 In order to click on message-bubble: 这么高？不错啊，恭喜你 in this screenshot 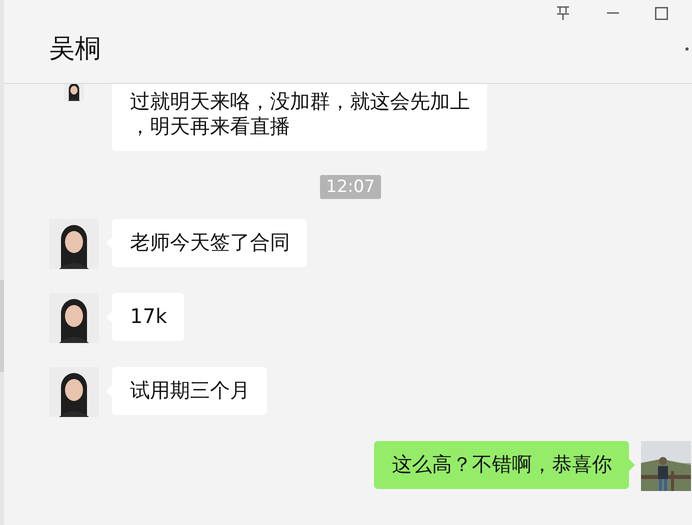, I will do `click(501, 465)`.